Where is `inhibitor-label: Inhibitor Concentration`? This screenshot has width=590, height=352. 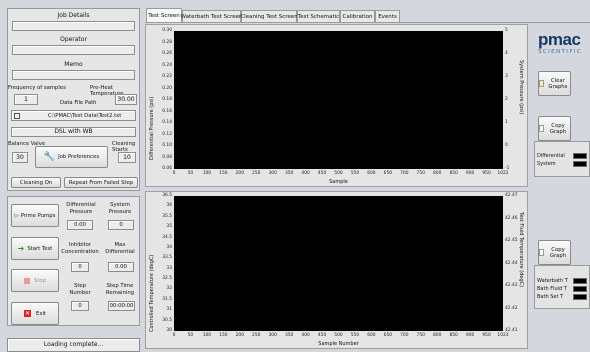 inhibitor-label: Inhibitor Concentration is located at coordinates (80, 248).